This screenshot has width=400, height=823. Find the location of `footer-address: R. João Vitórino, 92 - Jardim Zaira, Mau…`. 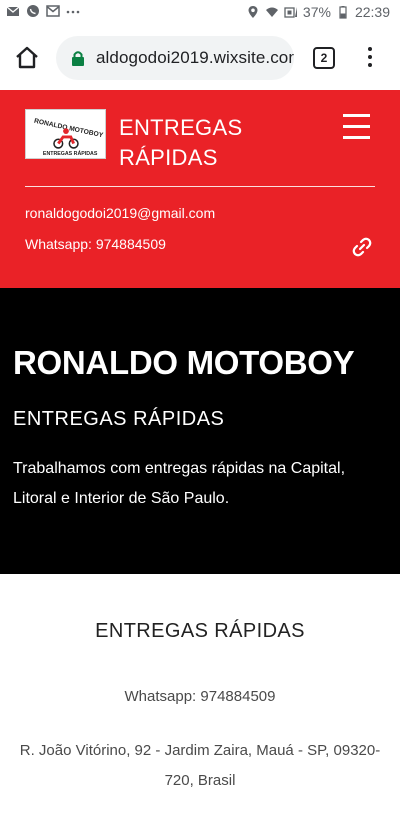

footer-address: R. João Vitórino, 92 - Jardim Zaira, Mau… is located at coordinates (200, 765).